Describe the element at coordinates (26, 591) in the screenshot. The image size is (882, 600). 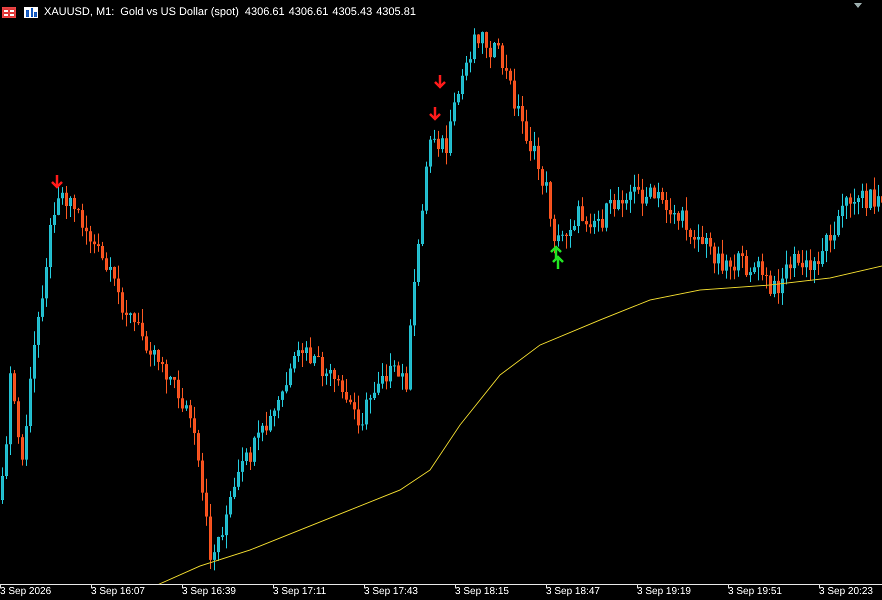
I see `time-label: 3 Sep 2026` at that location.